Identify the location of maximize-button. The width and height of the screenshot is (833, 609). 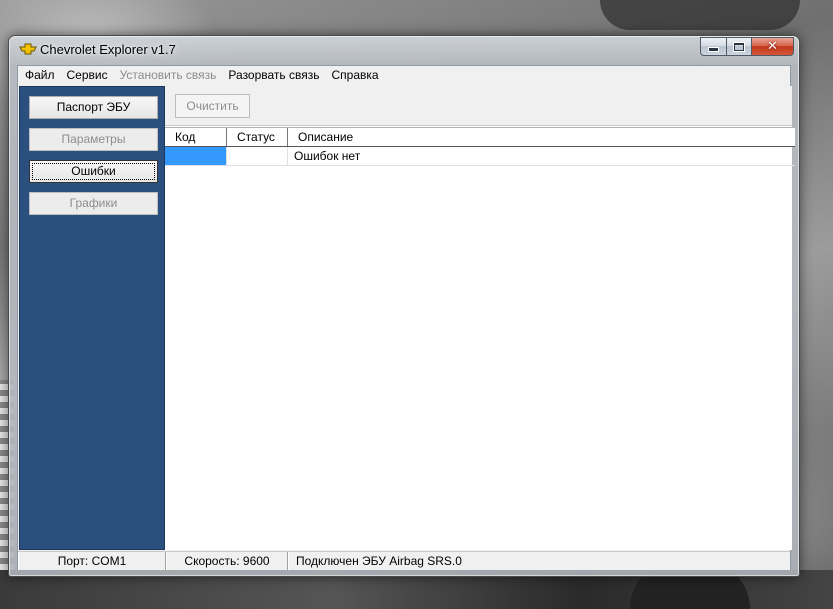
(738, 46).